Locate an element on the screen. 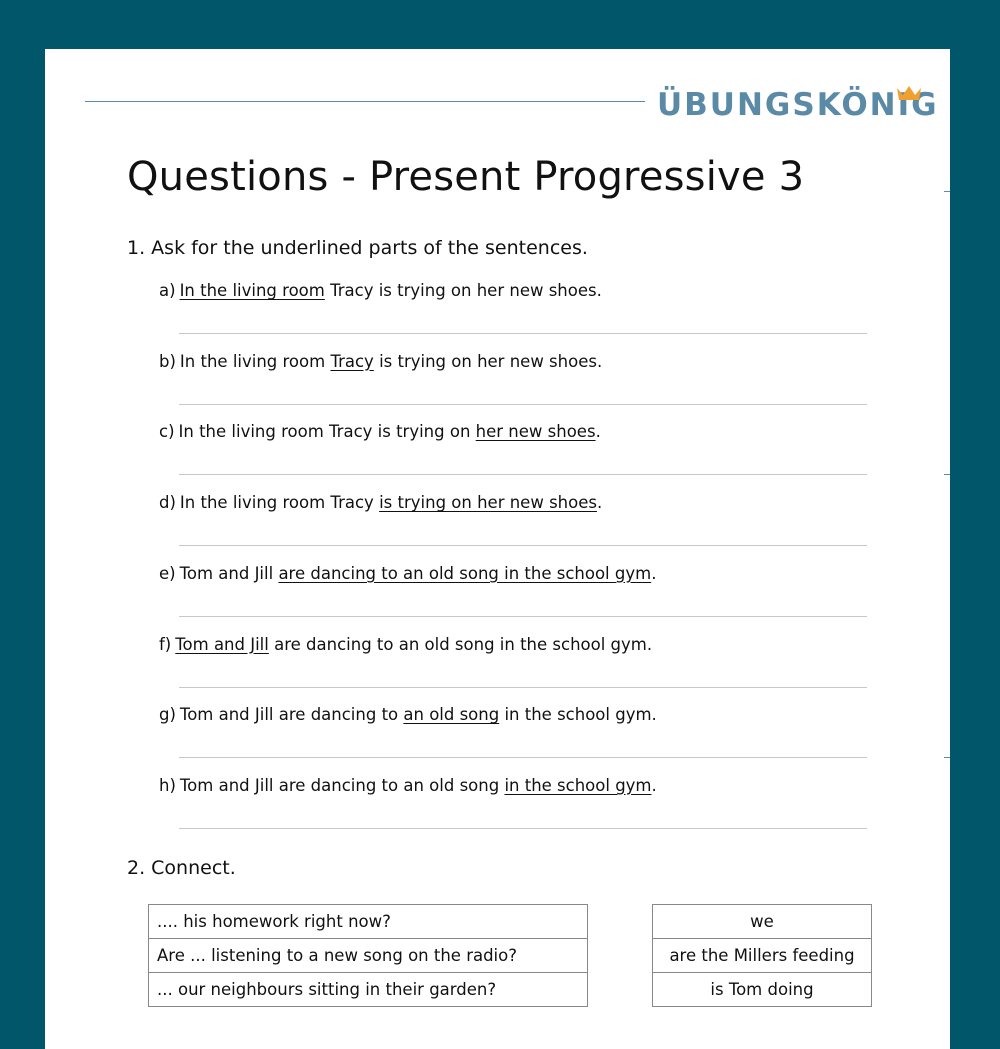 The image size is (1000, 1049). item-label: a) is located at coordinates (167, 290).